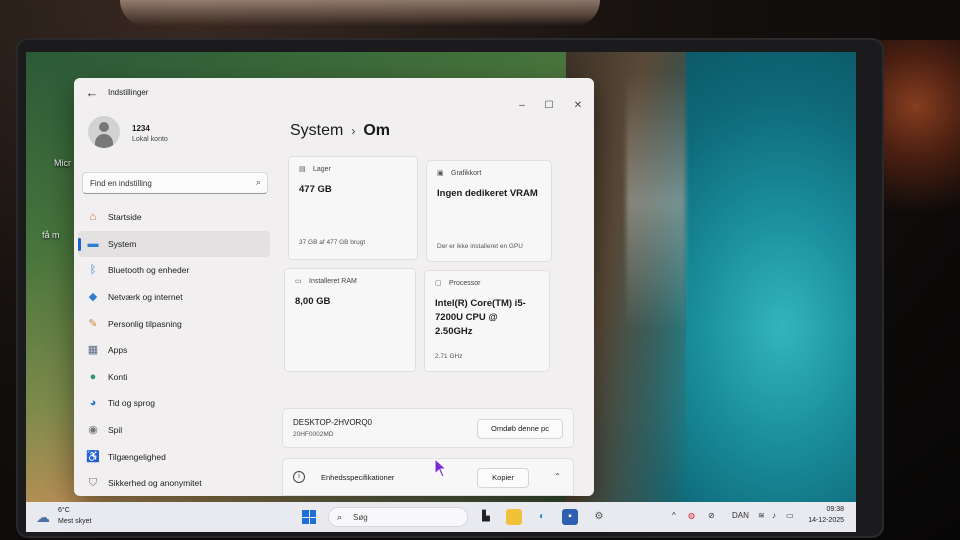  Describe the element at coordinates (440, 173) in the screenshot. I see `gpu-icon: ▣` at that location.